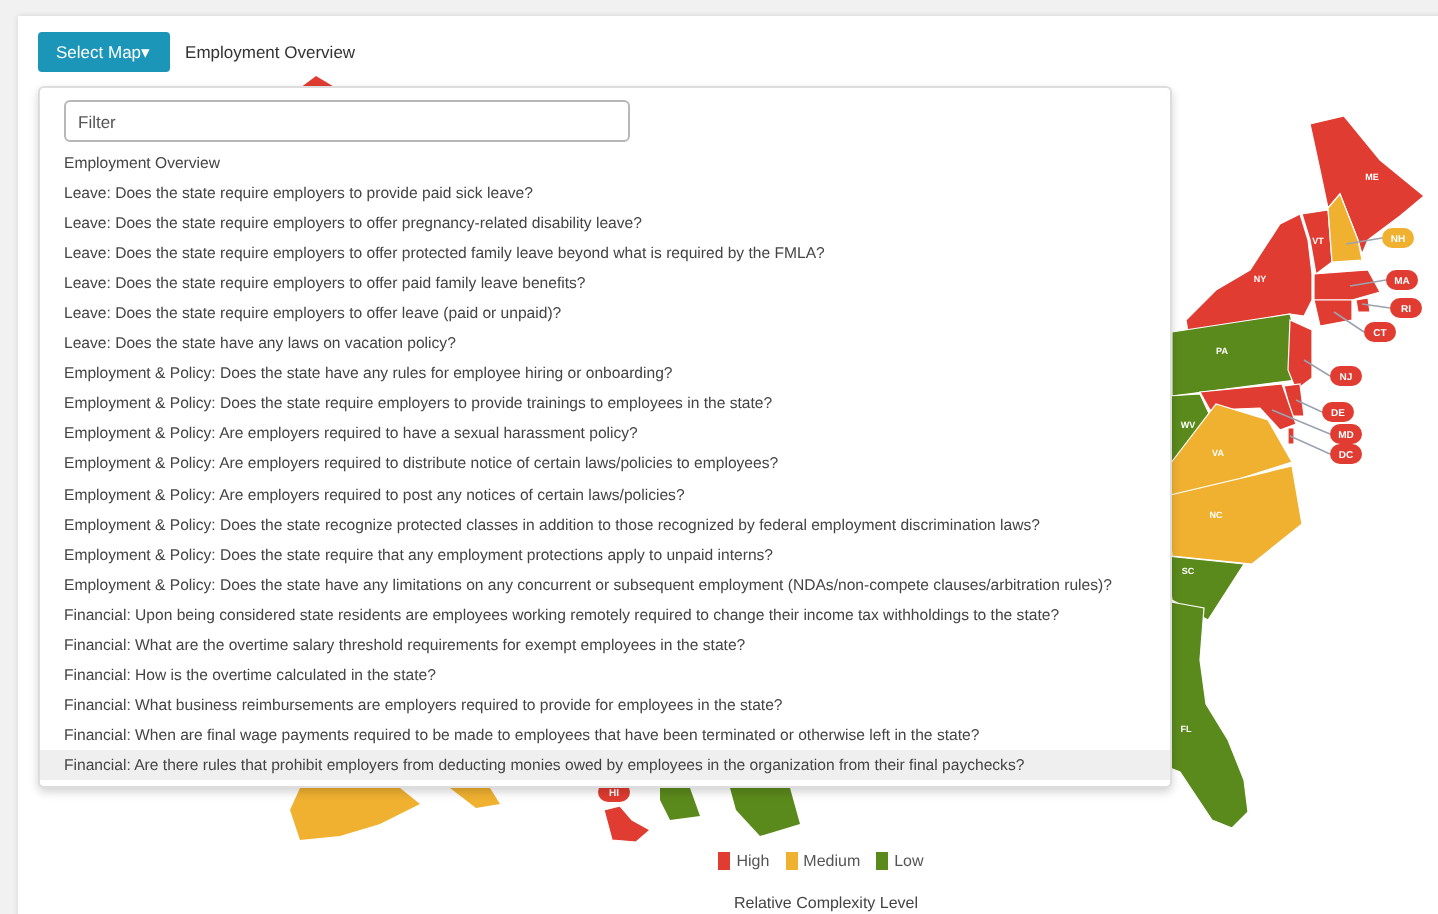  Describe the element at coordinates (909, 860) in the screenshot. I see `legend-label: Low` at that location.